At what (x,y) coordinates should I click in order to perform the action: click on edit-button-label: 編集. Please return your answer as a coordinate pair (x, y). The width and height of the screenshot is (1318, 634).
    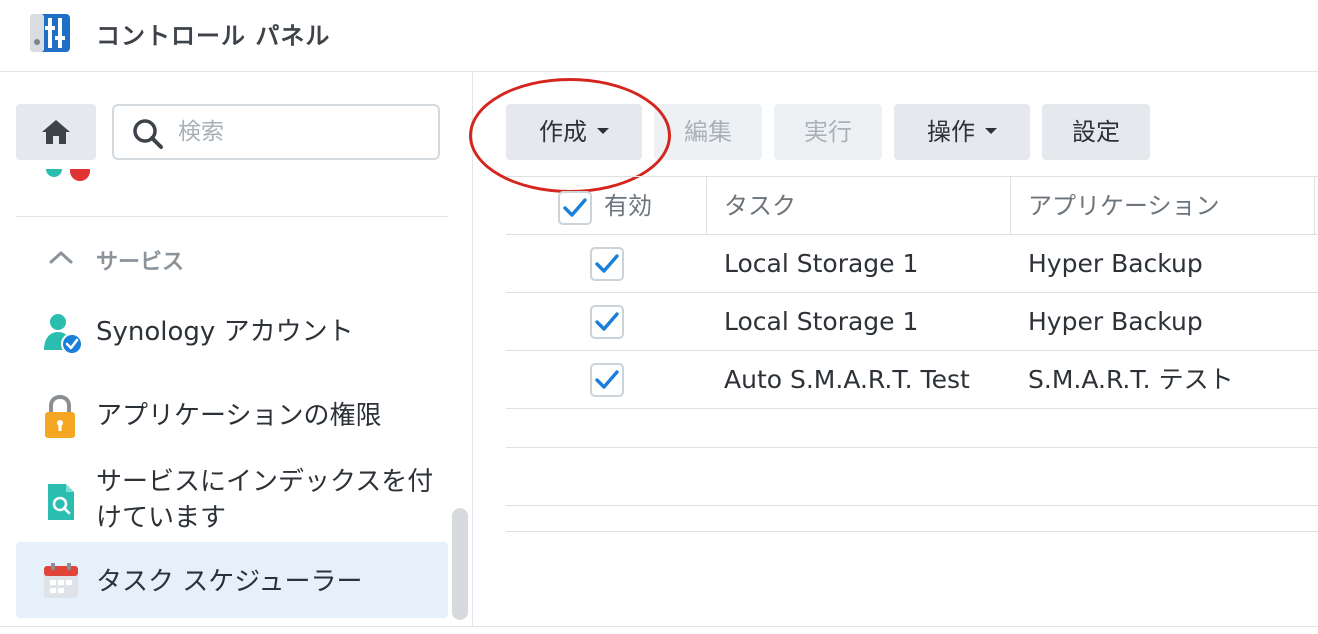
    Looking at the image, I should click on (708, 132).